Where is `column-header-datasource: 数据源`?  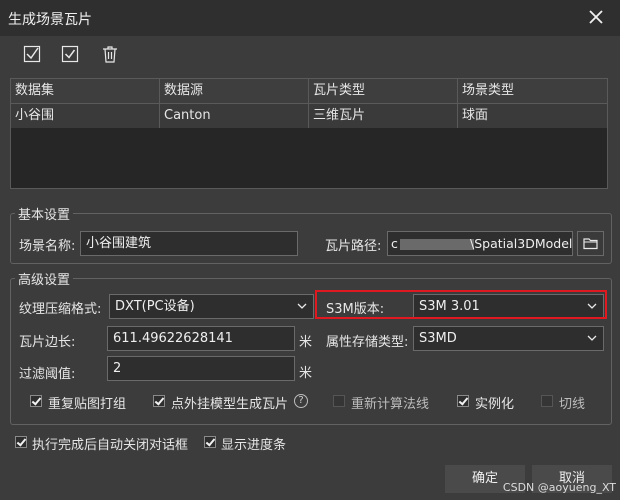 column-header-datasource: 数据源 is located at coordinates (234, 91).